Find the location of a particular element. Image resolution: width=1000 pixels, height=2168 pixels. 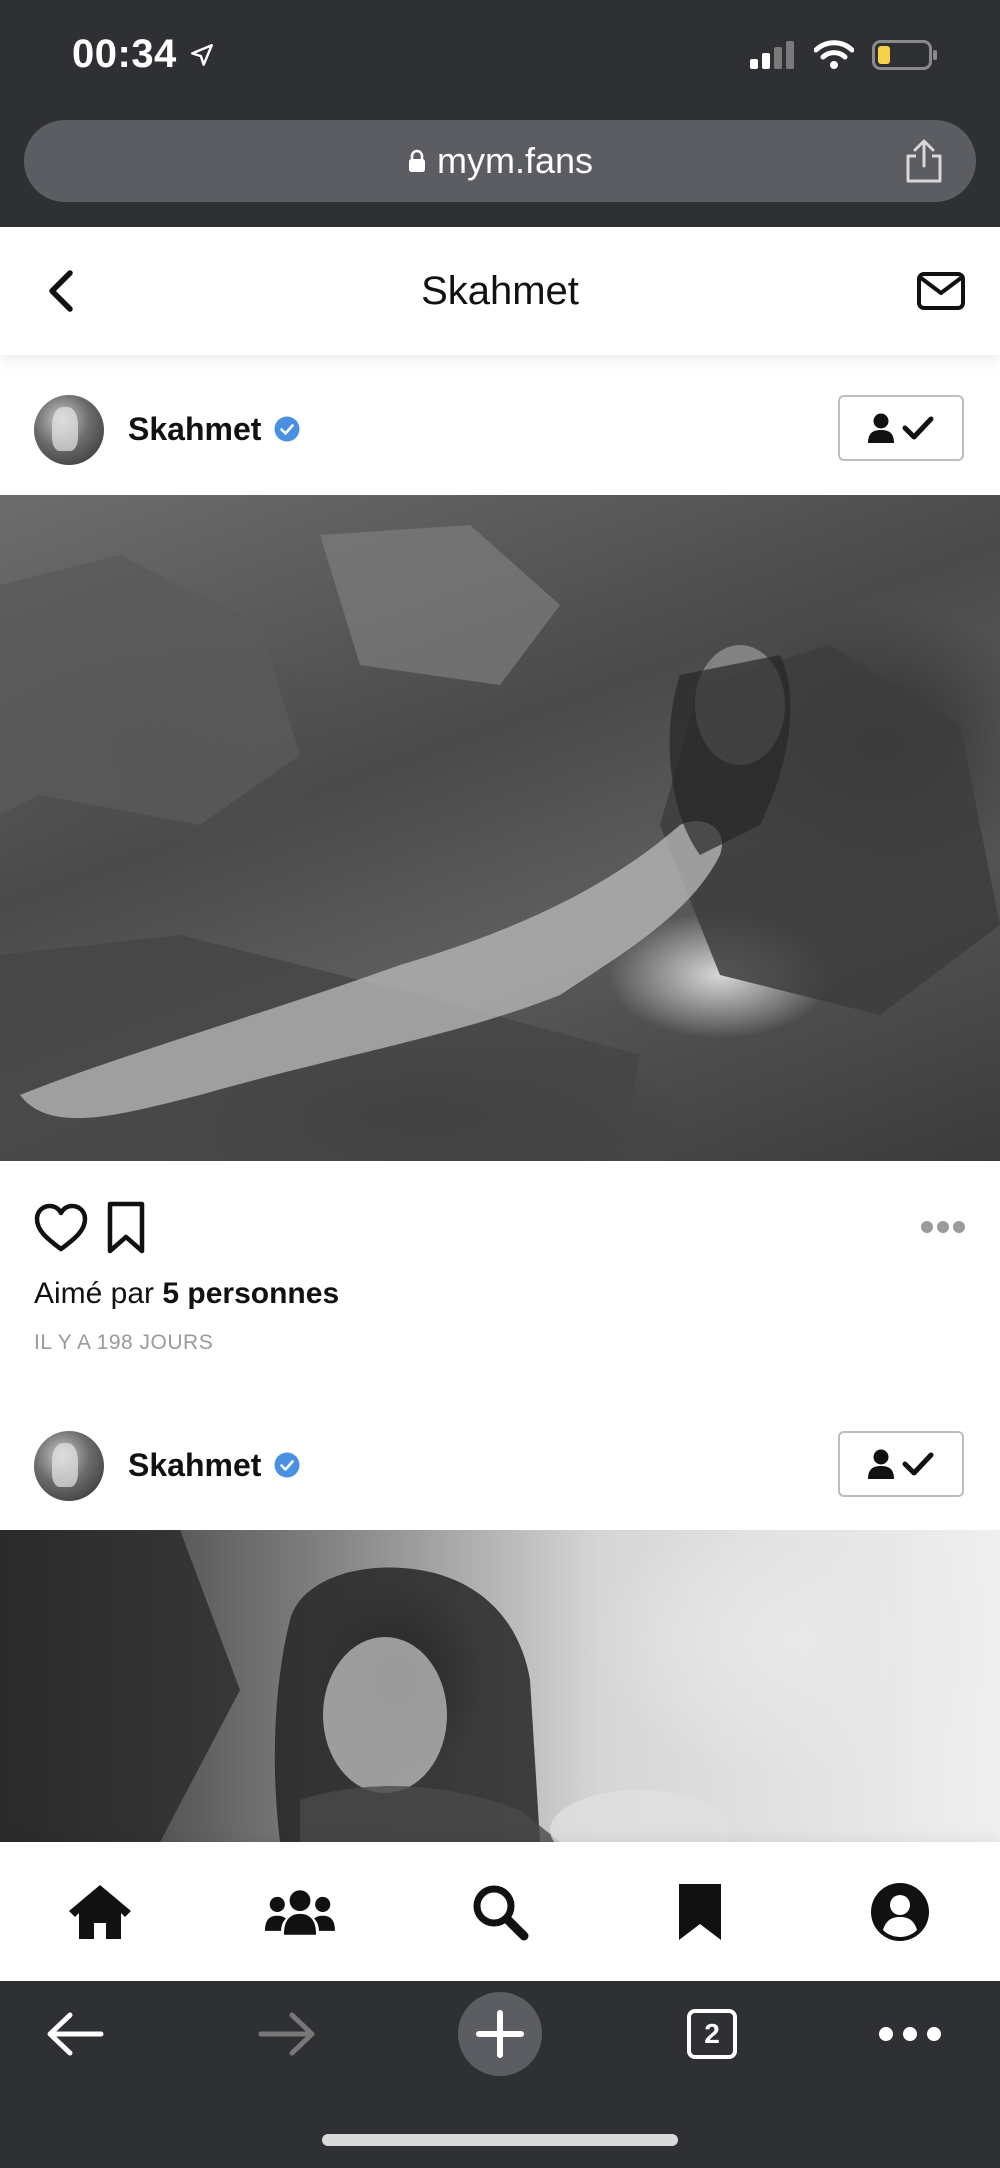

lock-icon is located at coordinates (416, 160).